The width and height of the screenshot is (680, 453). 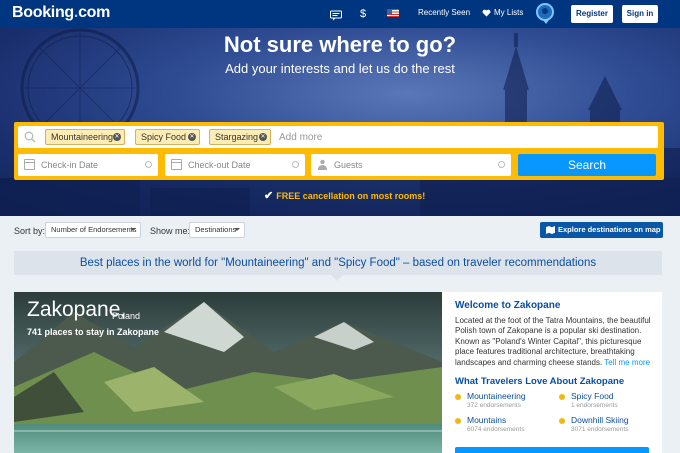 I want to click on tell-me-more-link: Tell me more, so click(x=627, y=362).